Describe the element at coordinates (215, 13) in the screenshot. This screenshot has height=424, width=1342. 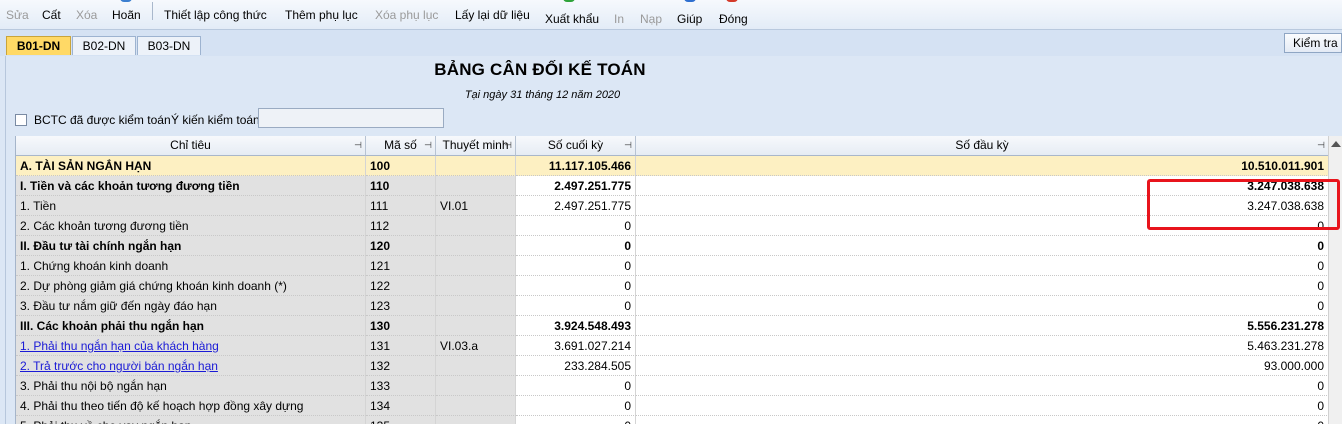
I see `setup-formula-button: Thiết lập công thức` at that location.